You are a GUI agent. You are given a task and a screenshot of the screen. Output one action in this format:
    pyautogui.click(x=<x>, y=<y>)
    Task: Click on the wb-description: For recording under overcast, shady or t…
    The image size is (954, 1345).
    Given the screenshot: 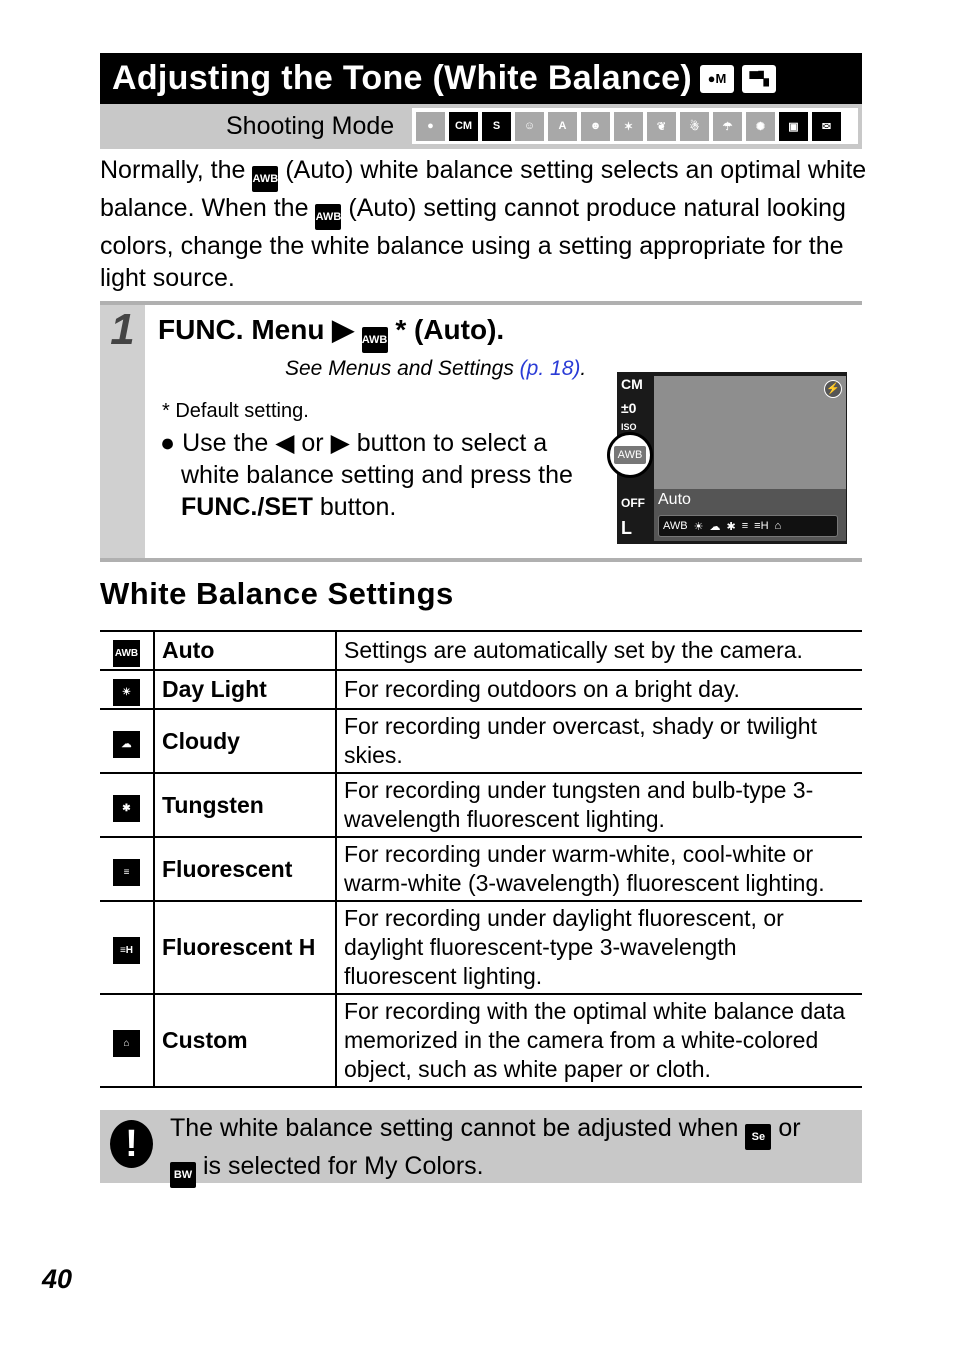 What is the action you would take?
    pyautogui.click(x=599, y=741)
    